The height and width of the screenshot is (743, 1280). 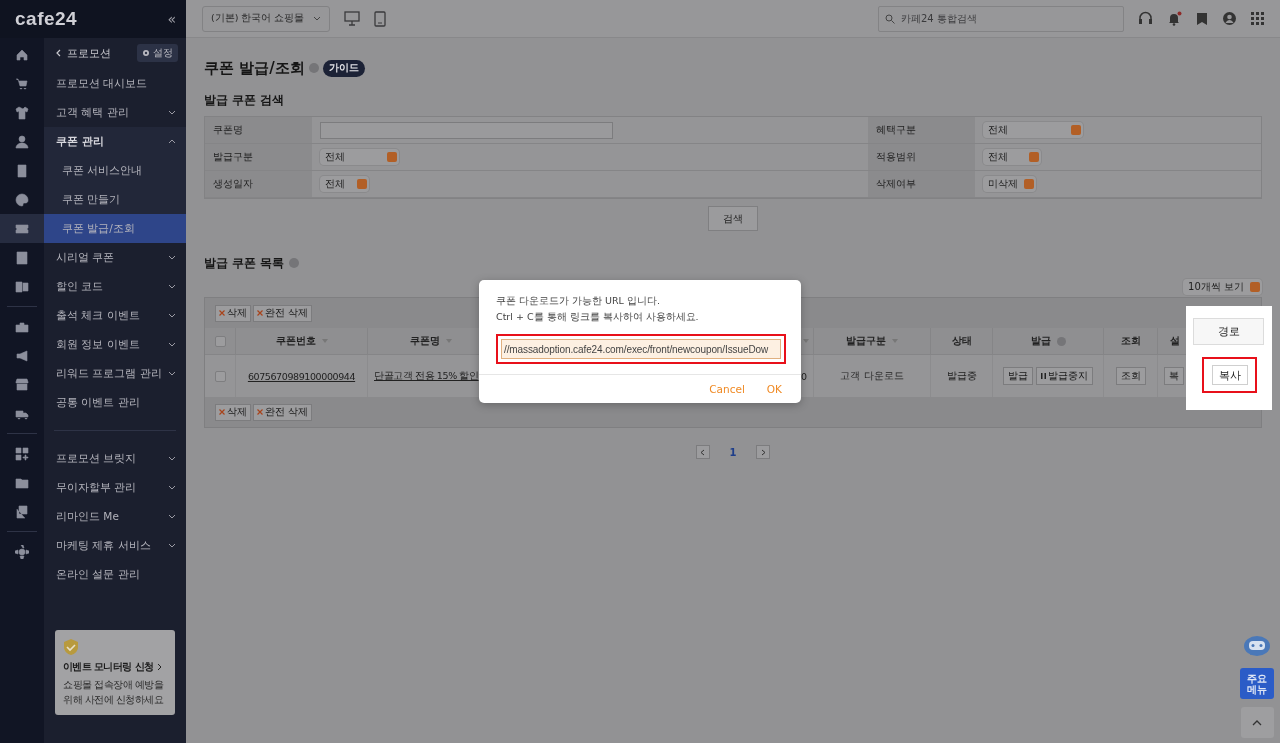 I want to click on menu-item: 무이자할부 관리, so click(x=115, y=487).